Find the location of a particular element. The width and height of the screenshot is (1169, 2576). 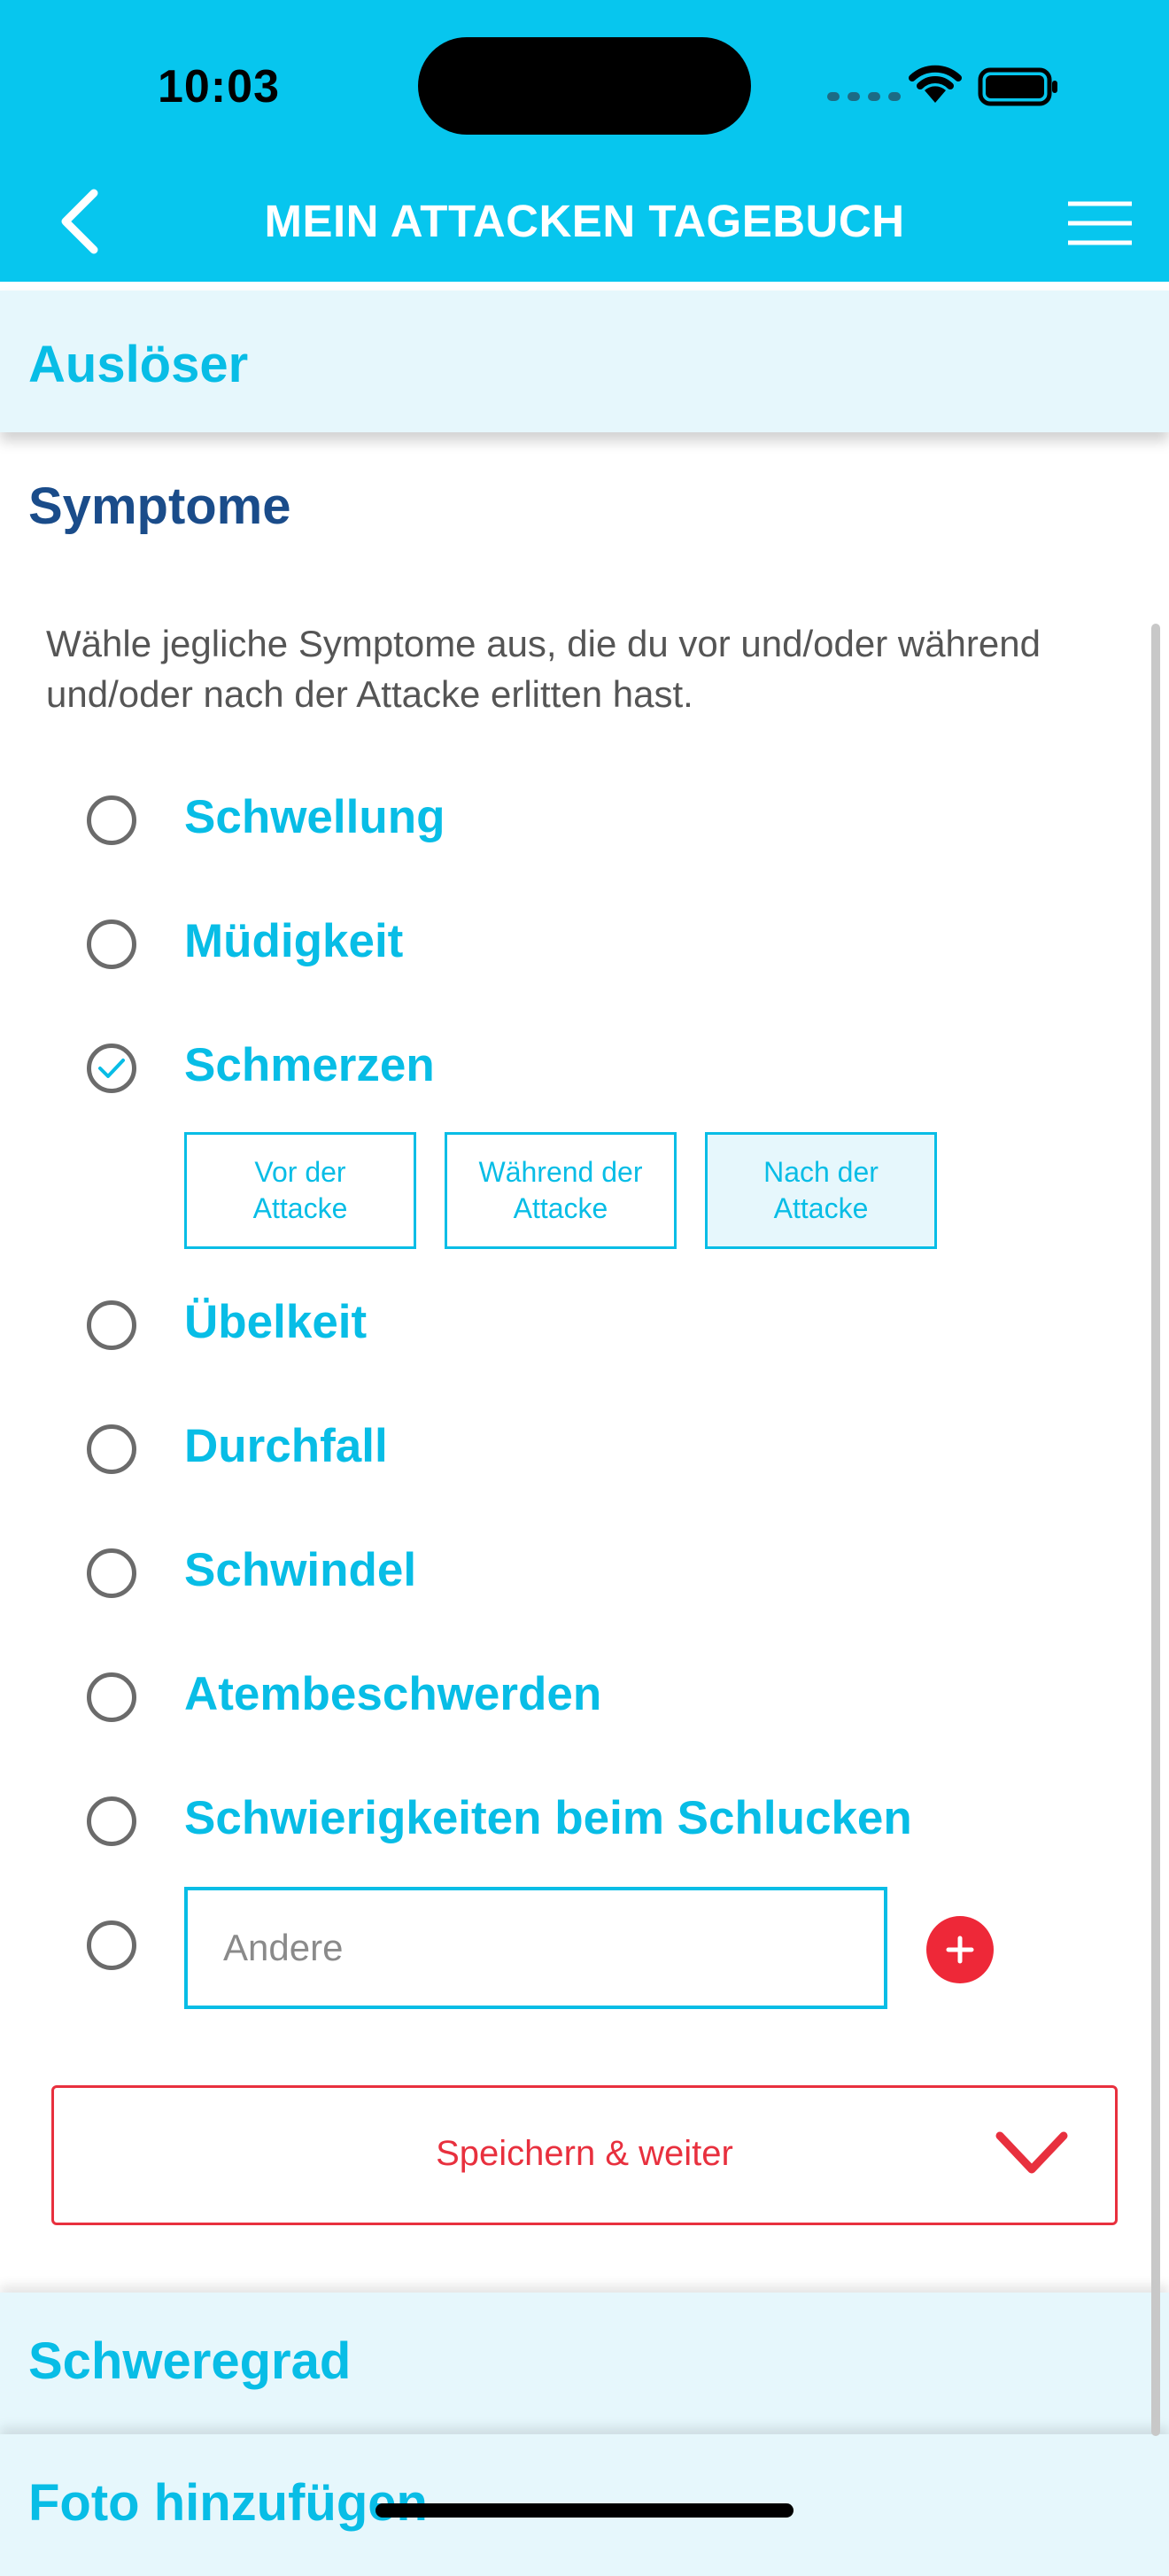

timing-line1: Vor der is located at coordinates (300, 1172).